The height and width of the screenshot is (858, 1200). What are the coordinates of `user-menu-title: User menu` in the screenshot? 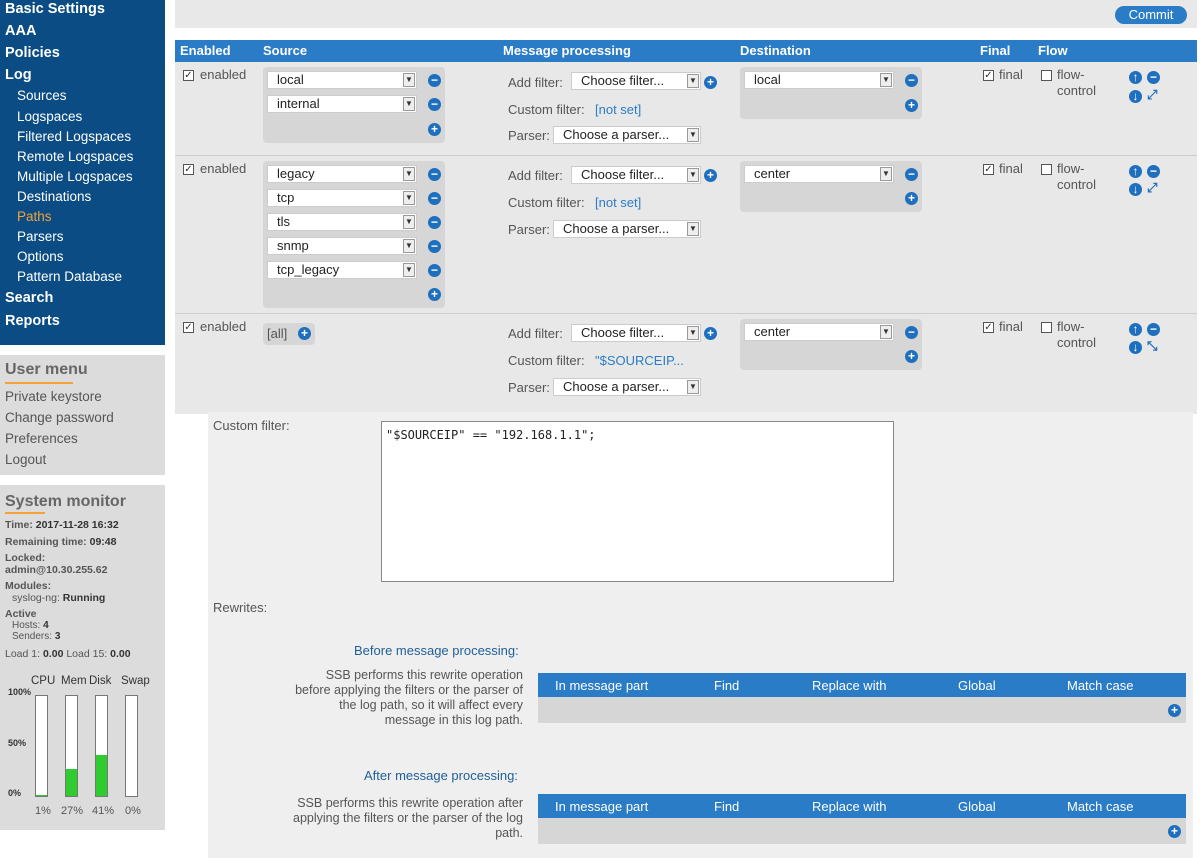 It's located at (46, 369).